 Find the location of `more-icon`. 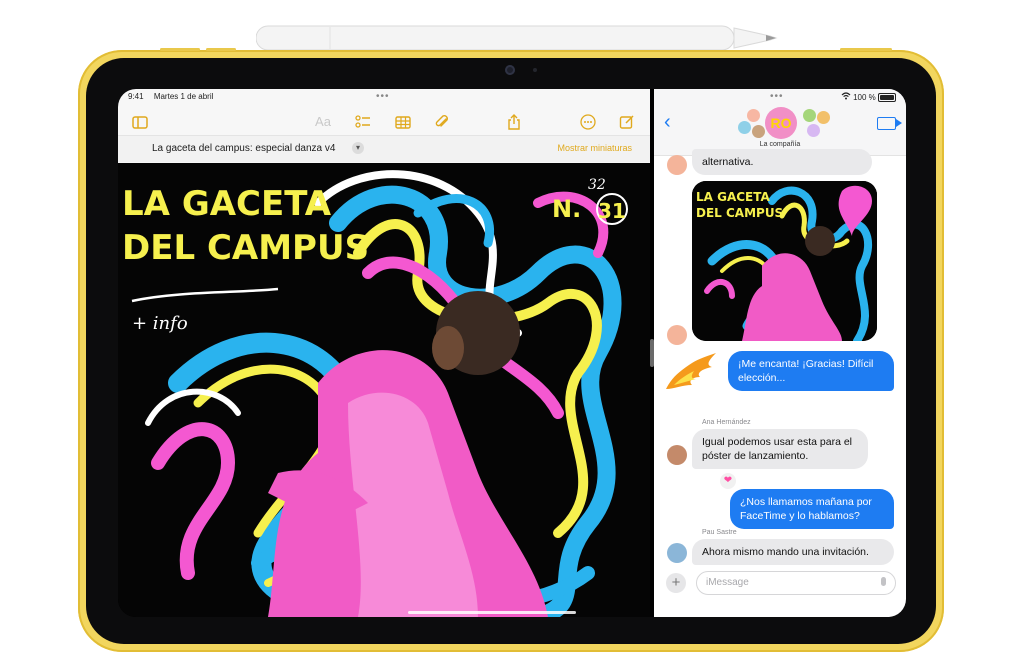

more-icon is located at coordinates (588, 122).